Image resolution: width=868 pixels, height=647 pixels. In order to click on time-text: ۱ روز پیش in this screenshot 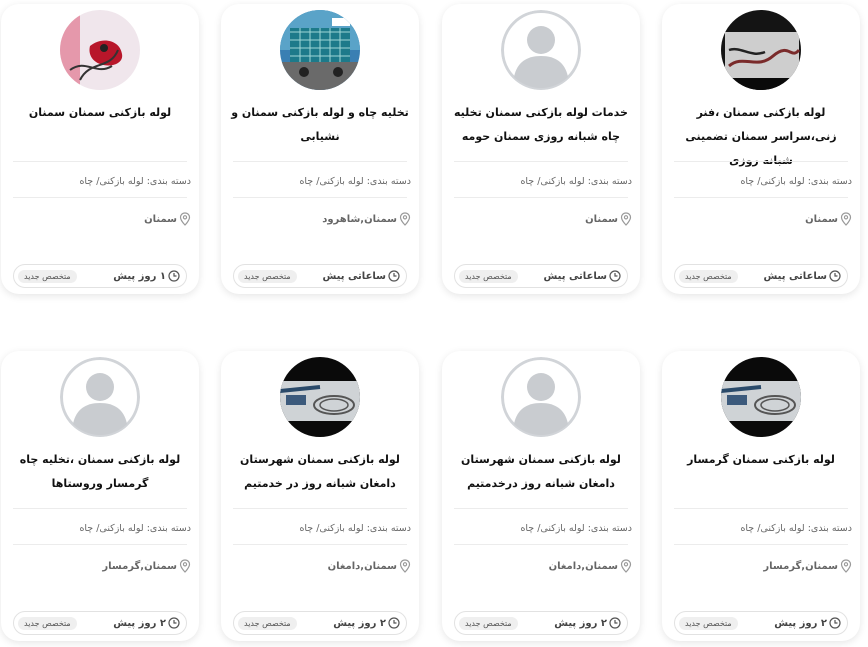, I will do `click(139, 276)`.